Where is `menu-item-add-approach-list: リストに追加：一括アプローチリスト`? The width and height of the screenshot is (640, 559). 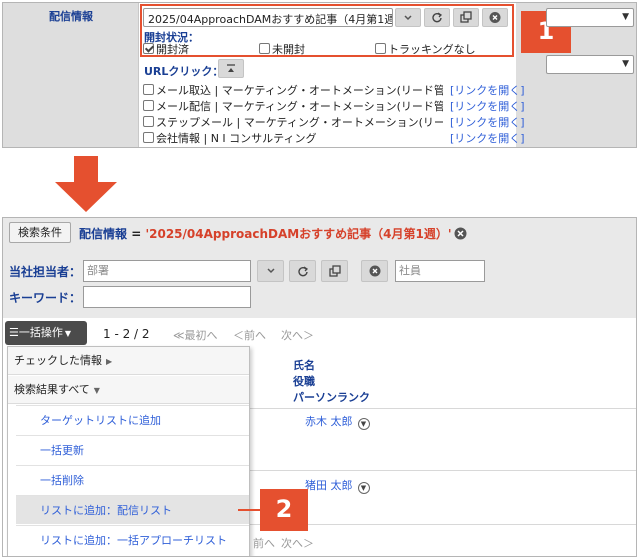
menu-item-add-approach-list: リストに追加：一括アプローチリスト is located at coordinates (132, 539).